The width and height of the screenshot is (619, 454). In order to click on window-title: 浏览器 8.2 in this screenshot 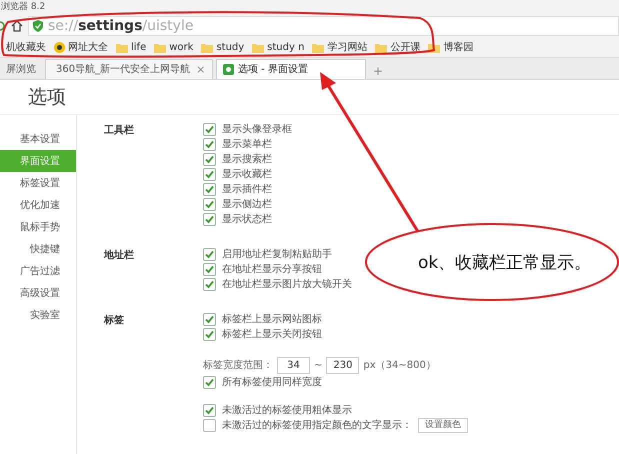, I will do `click(23, 7)`.